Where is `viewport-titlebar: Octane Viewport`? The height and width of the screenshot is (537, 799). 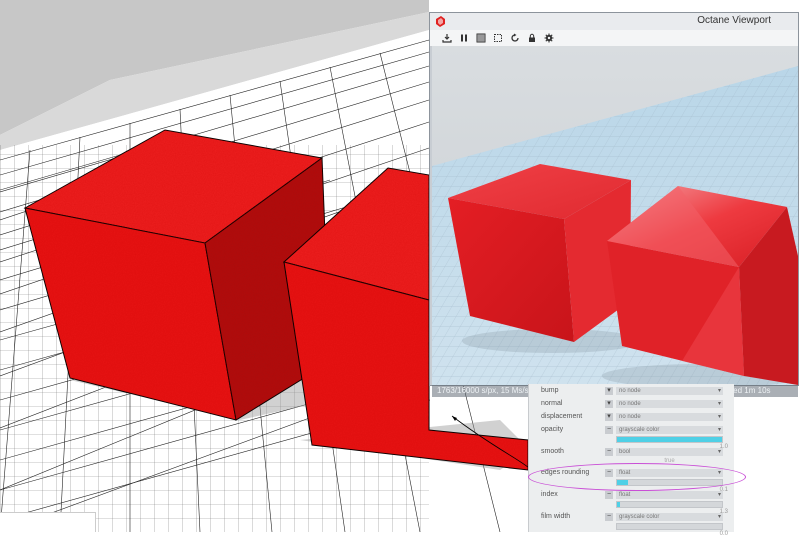
viewport-titlebar: Octane Viewport is located at coordinates (614, 22).